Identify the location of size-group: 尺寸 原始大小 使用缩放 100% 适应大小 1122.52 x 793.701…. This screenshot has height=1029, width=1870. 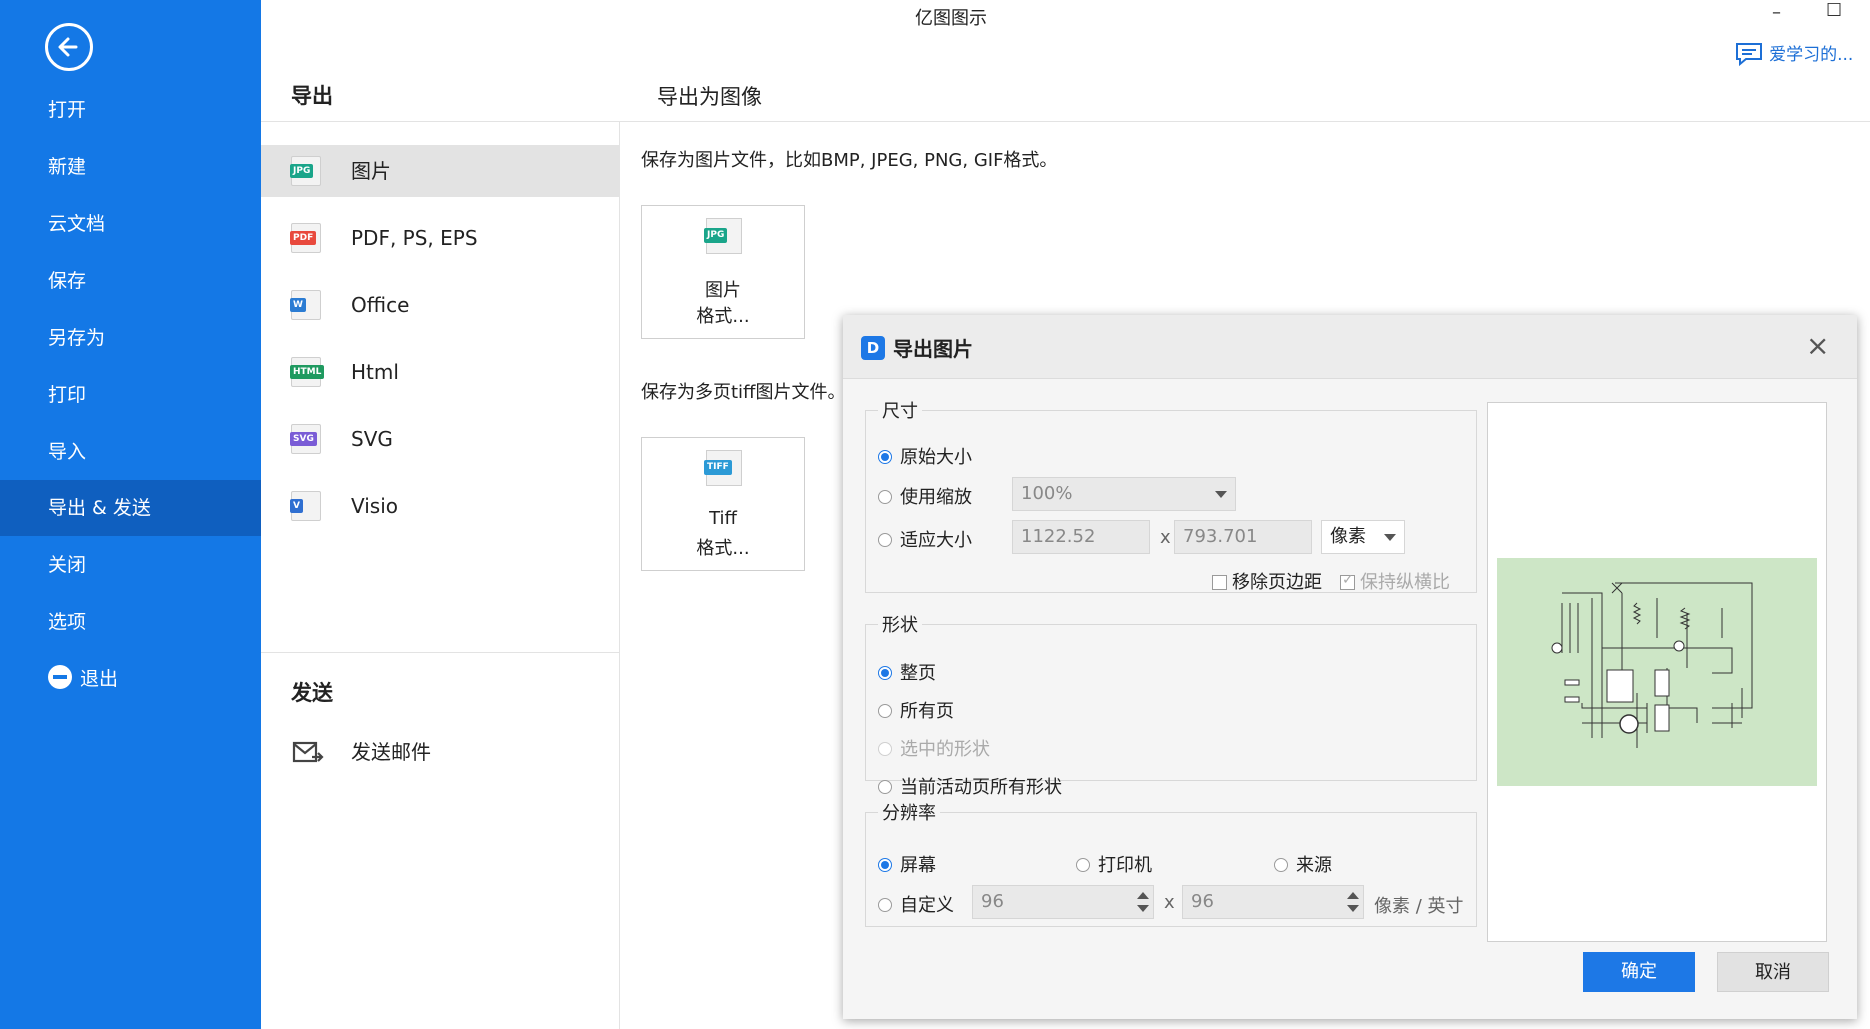
(1171, 495).